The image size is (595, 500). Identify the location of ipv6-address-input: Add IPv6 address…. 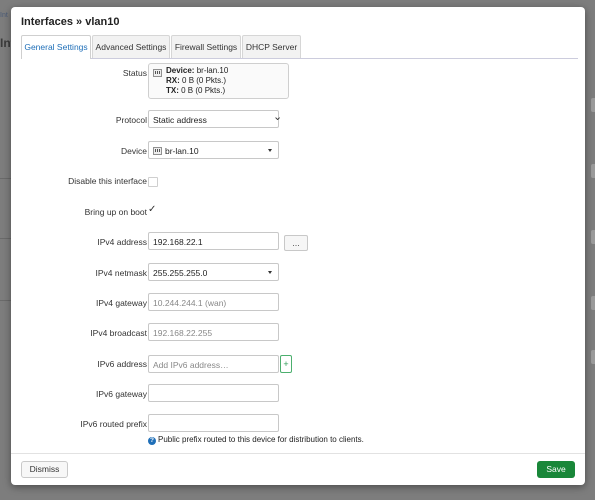
(213, 364).